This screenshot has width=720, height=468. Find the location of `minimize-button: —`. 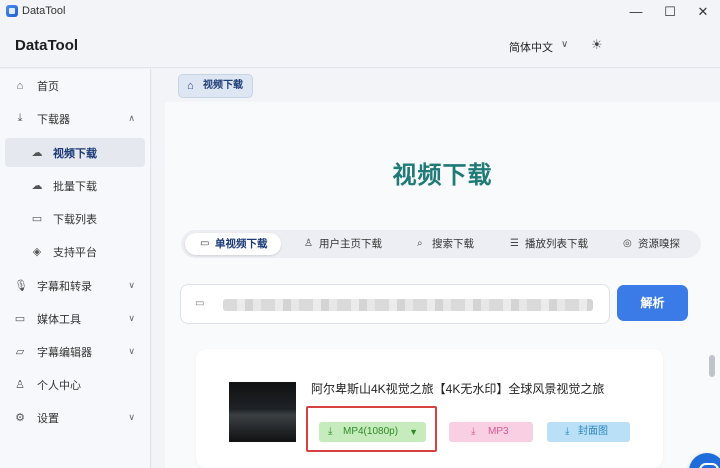

minimize-button: — is located at coordinates (636, 12).